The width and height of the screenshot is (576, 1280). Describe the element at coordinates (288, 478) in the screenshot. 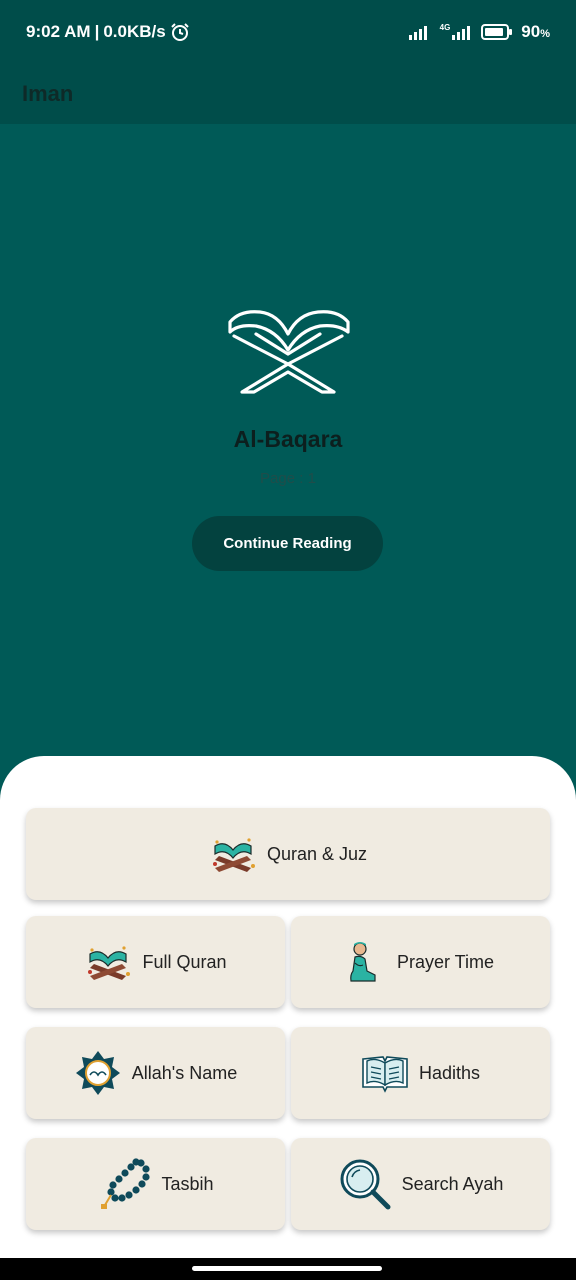

I see `page-number: Page : 1` at that location.